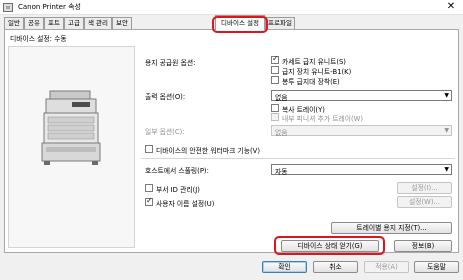 The height and width of the screenshot is (280, 463). I want to click on paper-source-label: 용지 공급원 옵션:, so click(170, 63).